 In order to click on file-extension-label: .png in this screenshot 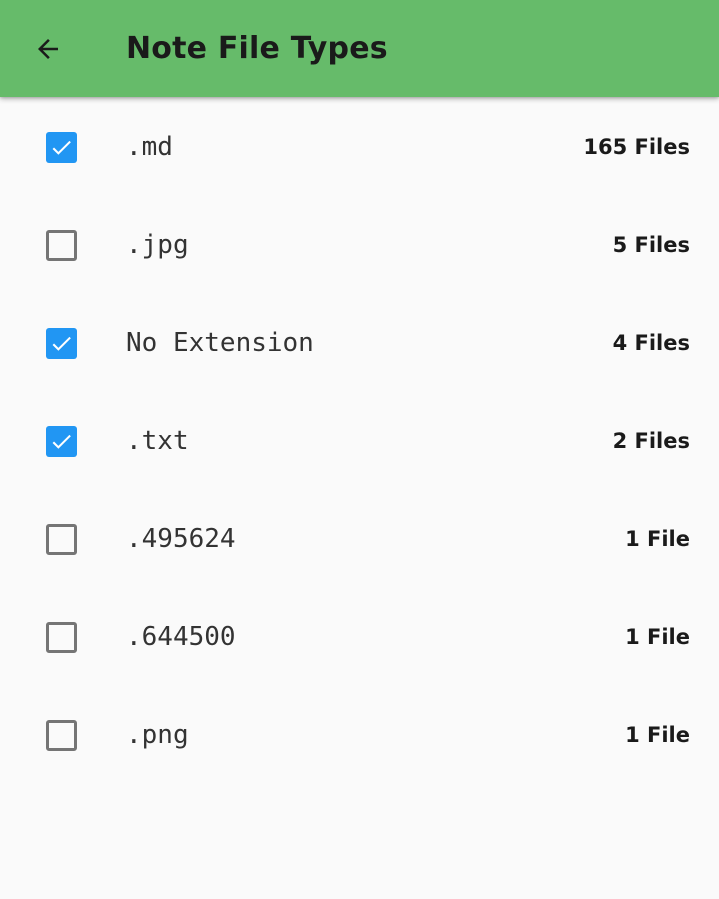, I will do `click(157, 735)`.